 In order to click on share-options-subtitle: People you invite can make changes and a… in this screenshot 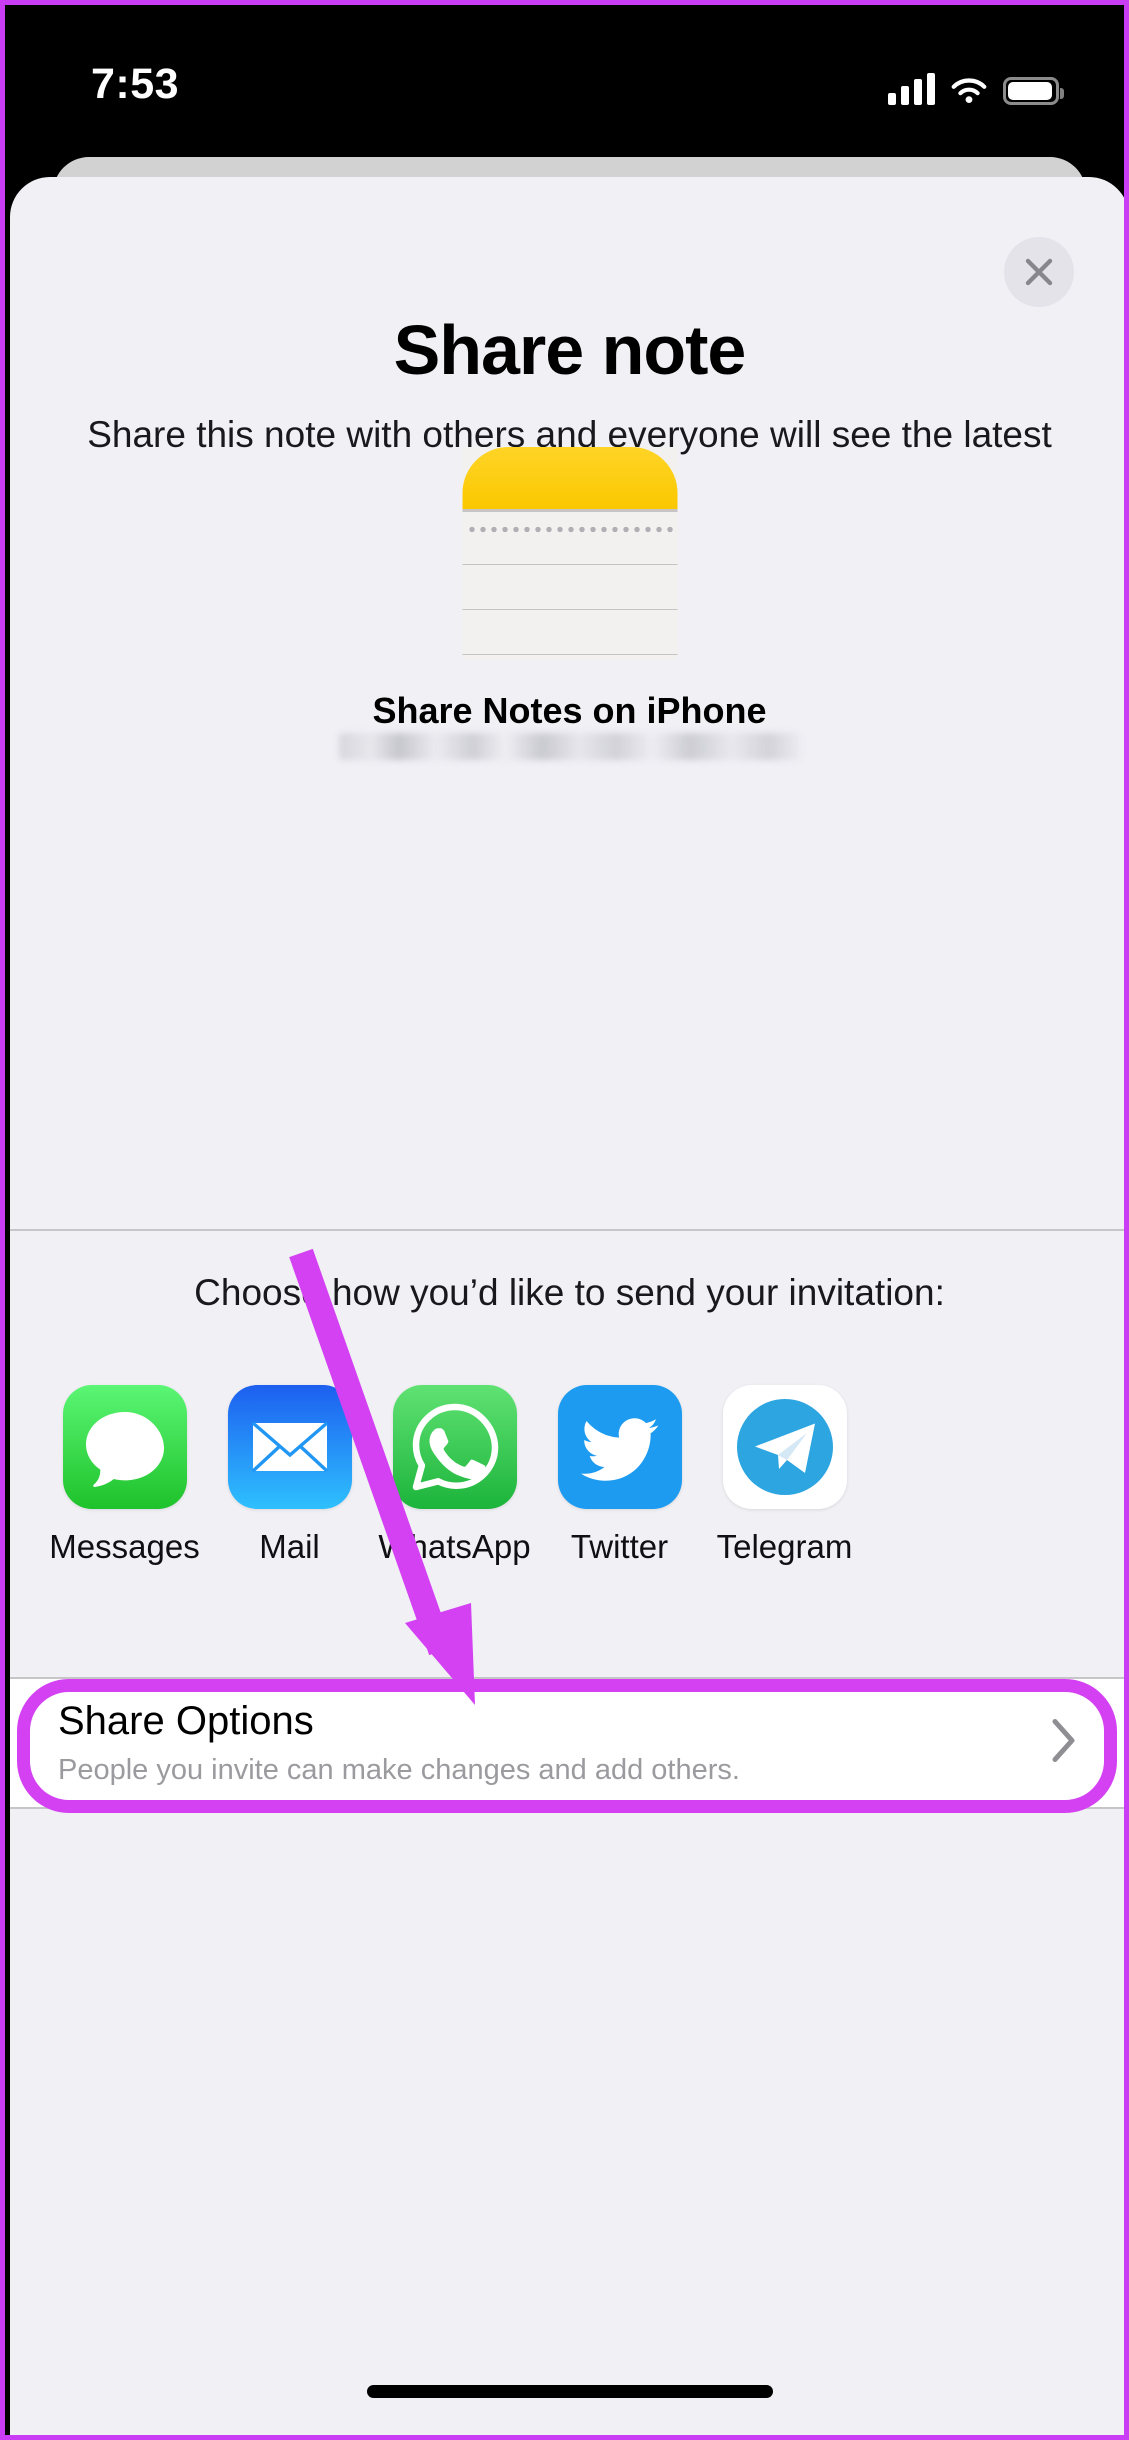, I will do `click(399, 1770)`.